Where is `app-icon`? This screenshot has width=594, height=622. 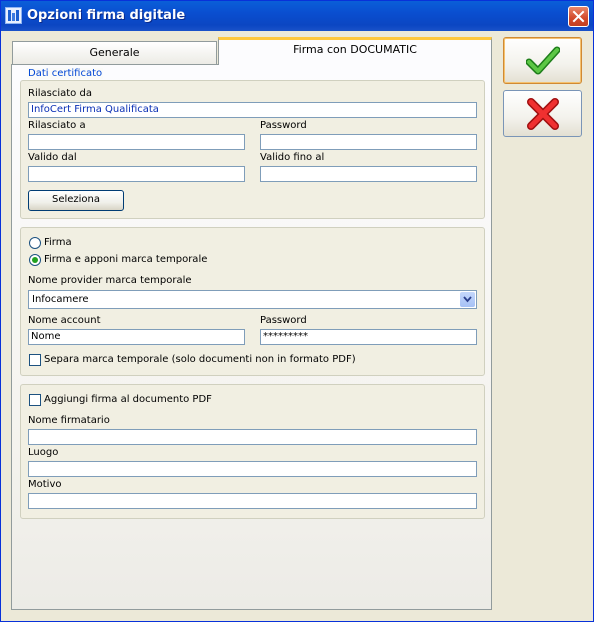 app-icon is located at coordinates (13, 15).